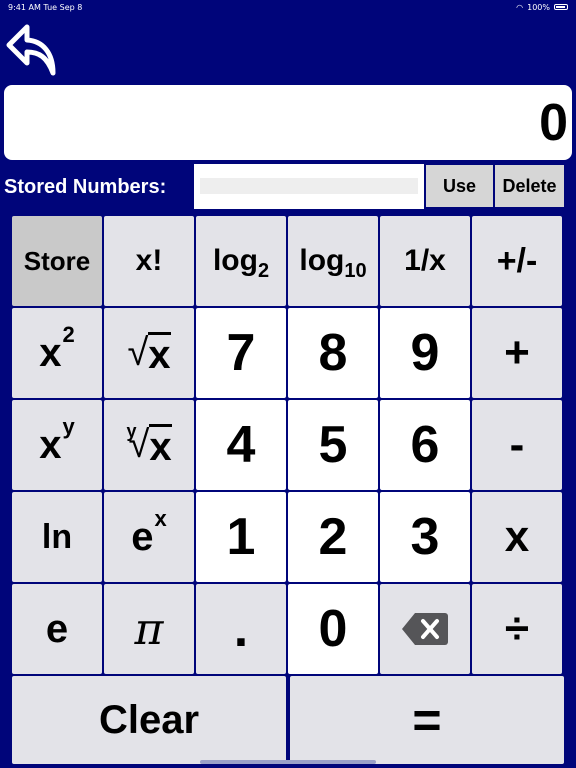 Image resolution: width=576 pixels, height=768 pixels. I want to click on equals-key: =, so click(427, 720).